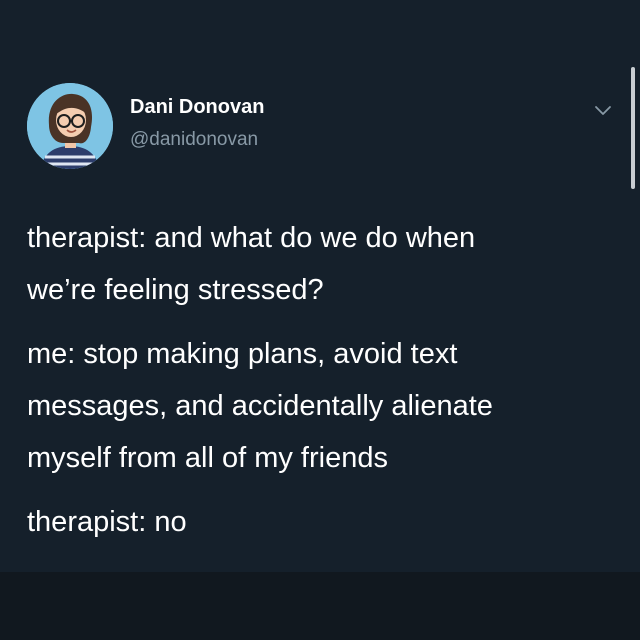 This screenshot has height=640, width=640. Describe the element at coordinates (320, 606) in the screenshot. I see `bottom-band` at that location.